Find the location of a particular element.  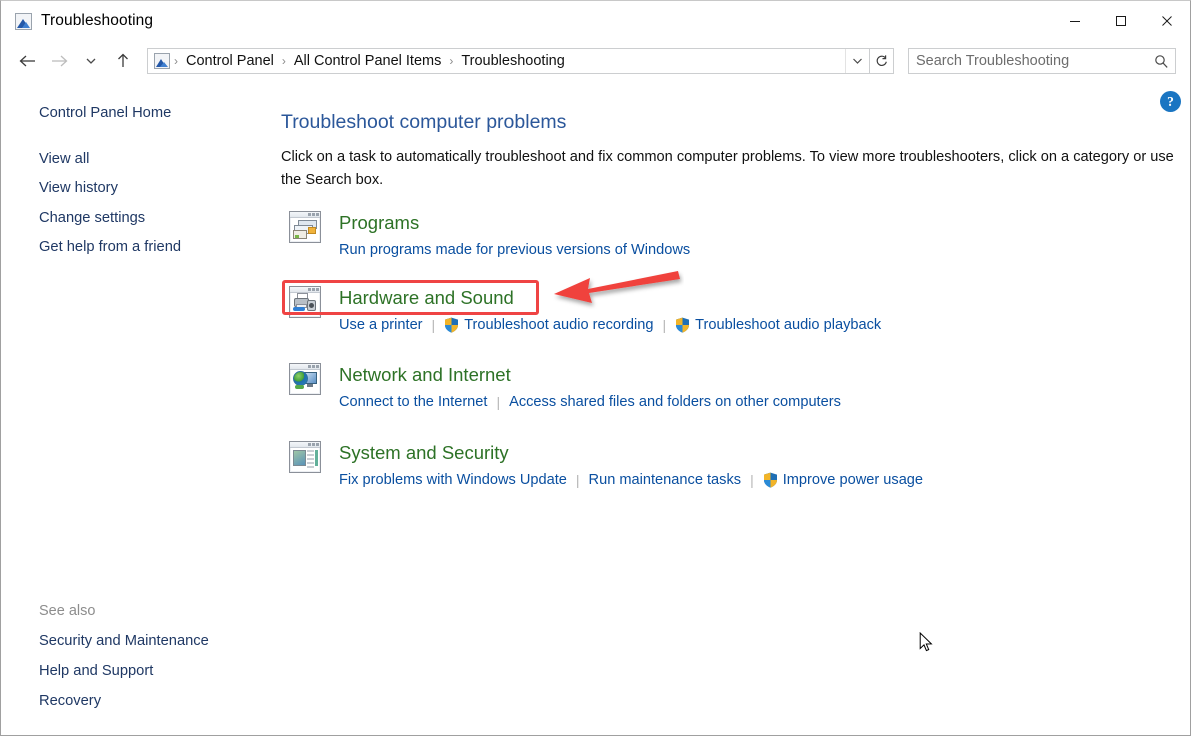

breadcrumb-control-panel: Control Panel is located at coordinates (230, 61).